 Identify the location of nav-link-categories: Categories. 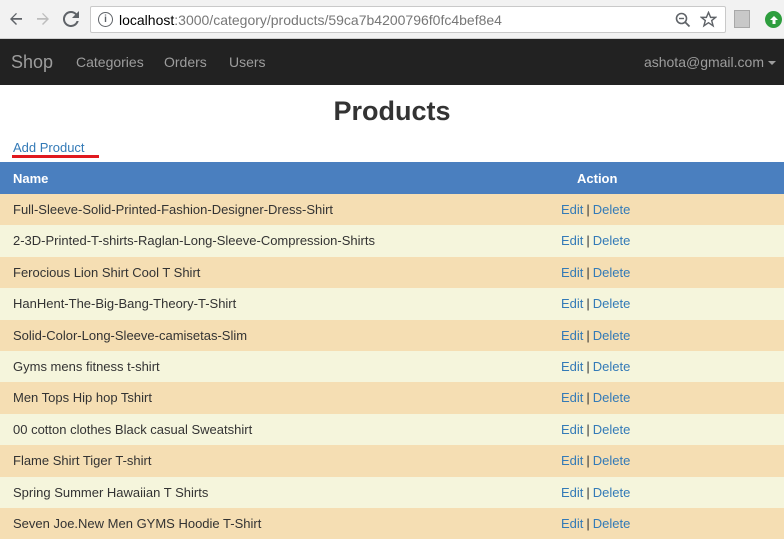
(110, 62).